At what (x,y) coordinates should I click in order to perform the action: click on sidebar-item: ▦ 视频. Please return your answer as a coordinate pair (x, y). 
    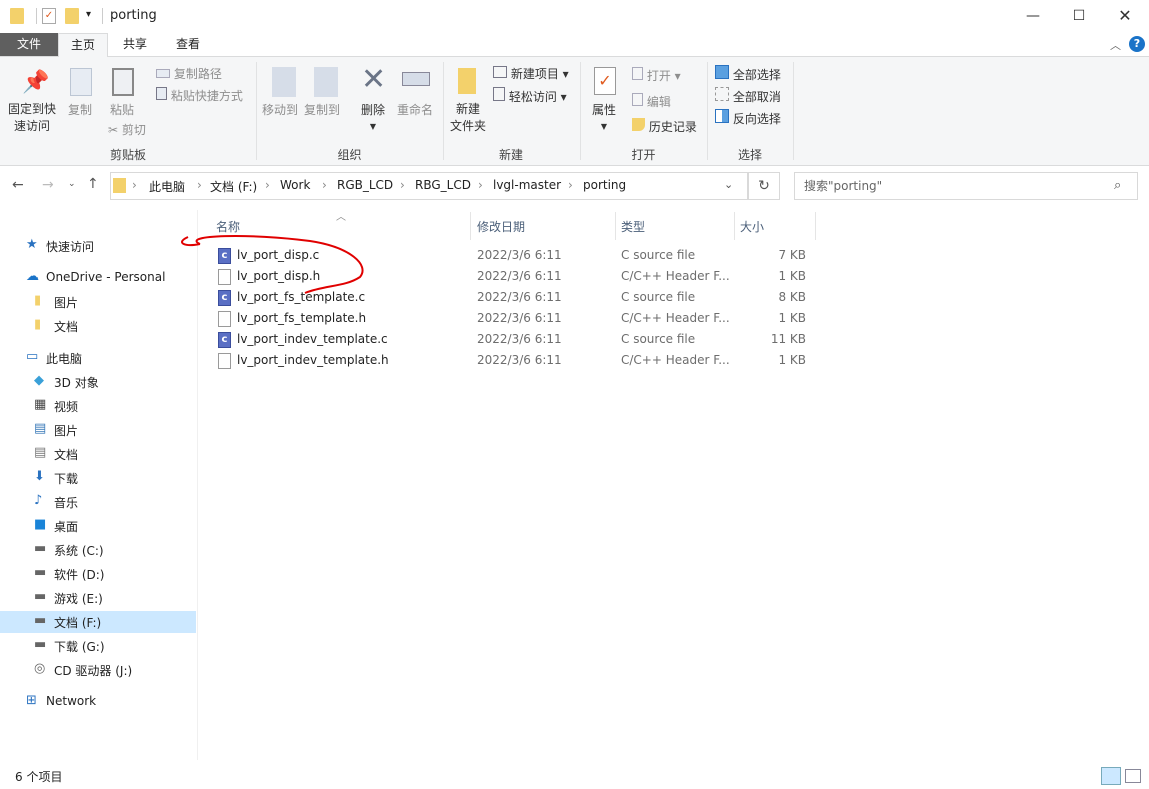
    Looking at the image, I should click on (98, 406).